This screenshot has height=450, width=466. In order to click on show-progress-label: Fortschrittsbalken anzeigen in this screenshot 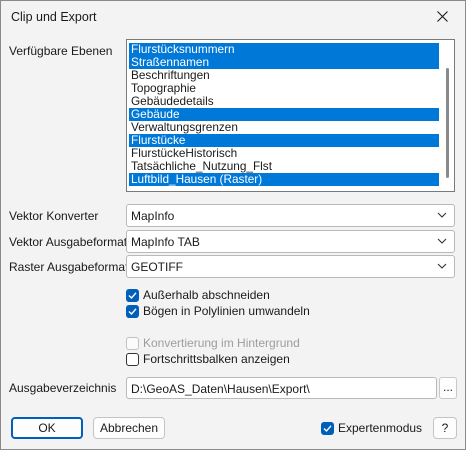, I will do `click(216, 359)`.